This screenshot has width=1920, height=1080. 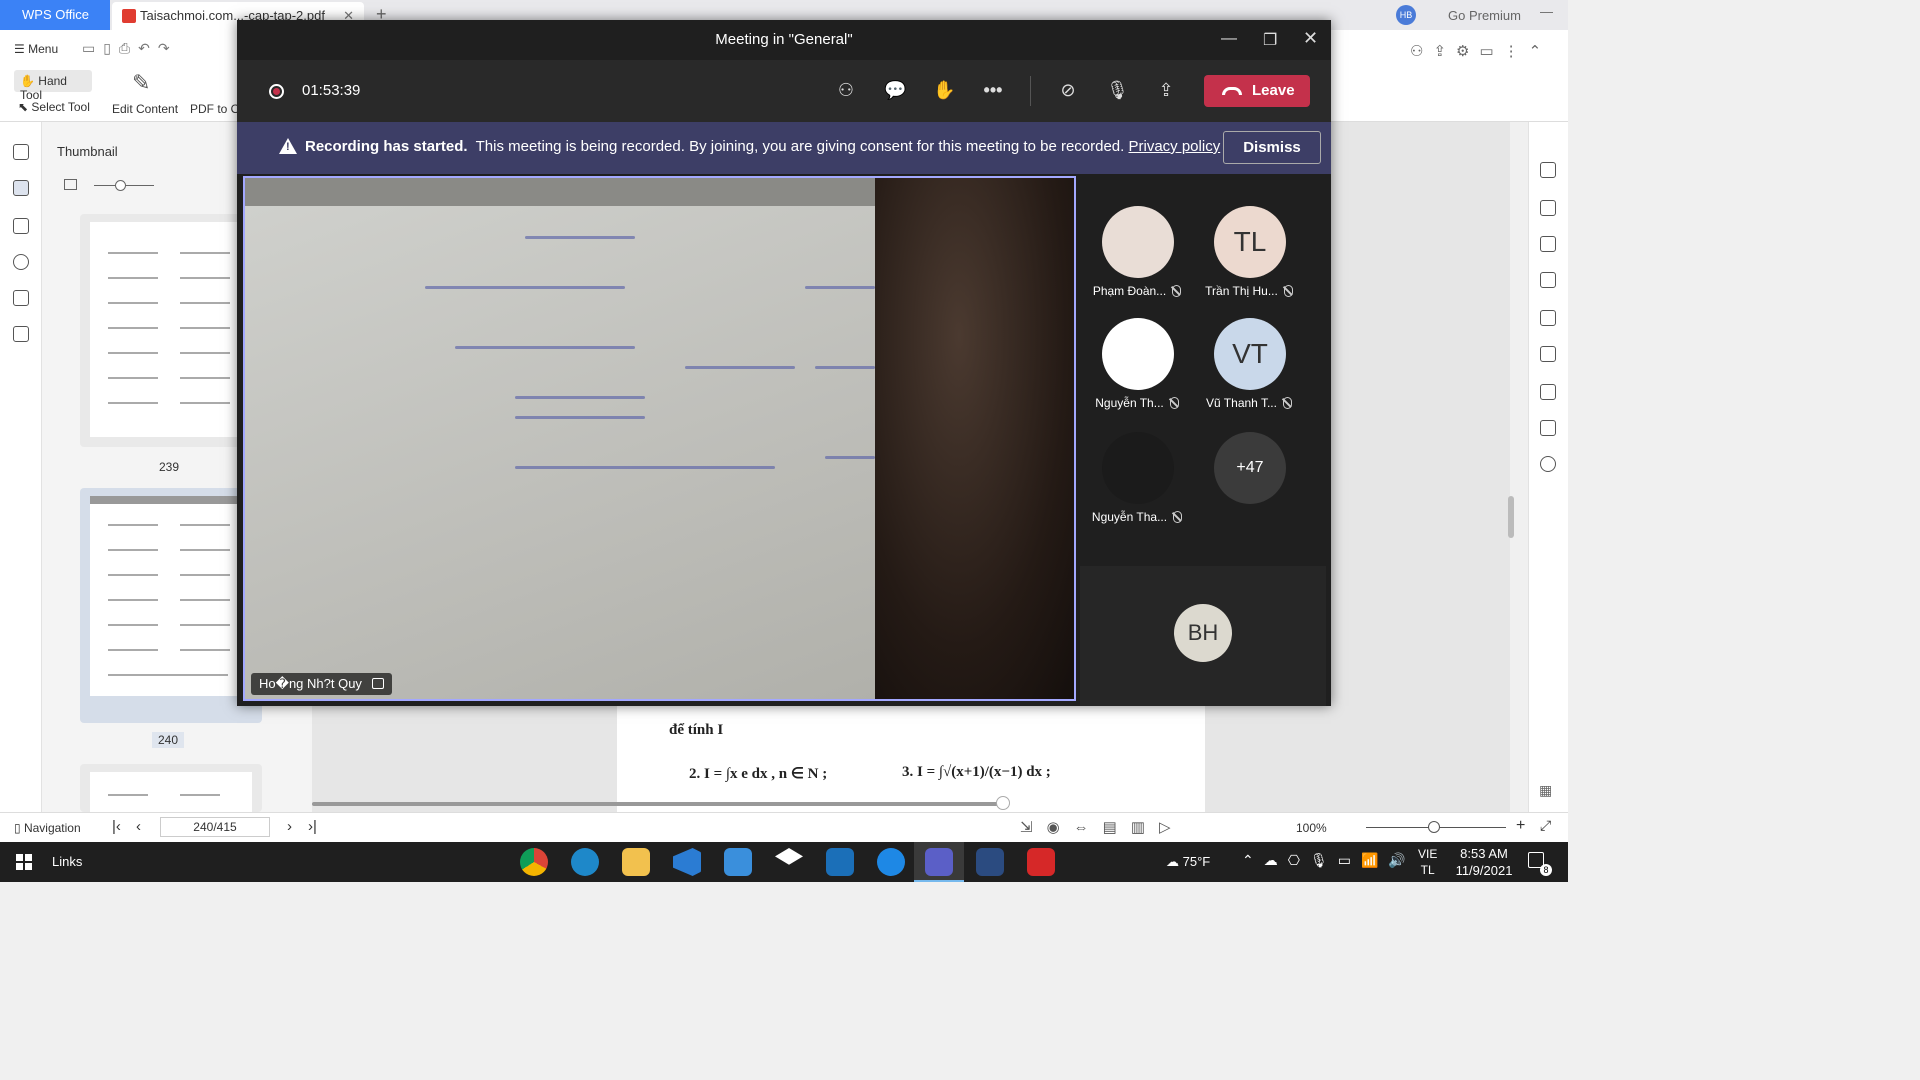 What do you see at coordinates (1030, 91) in the screenshot?
I see `controls-divider` at bounding box center [1030, 91].